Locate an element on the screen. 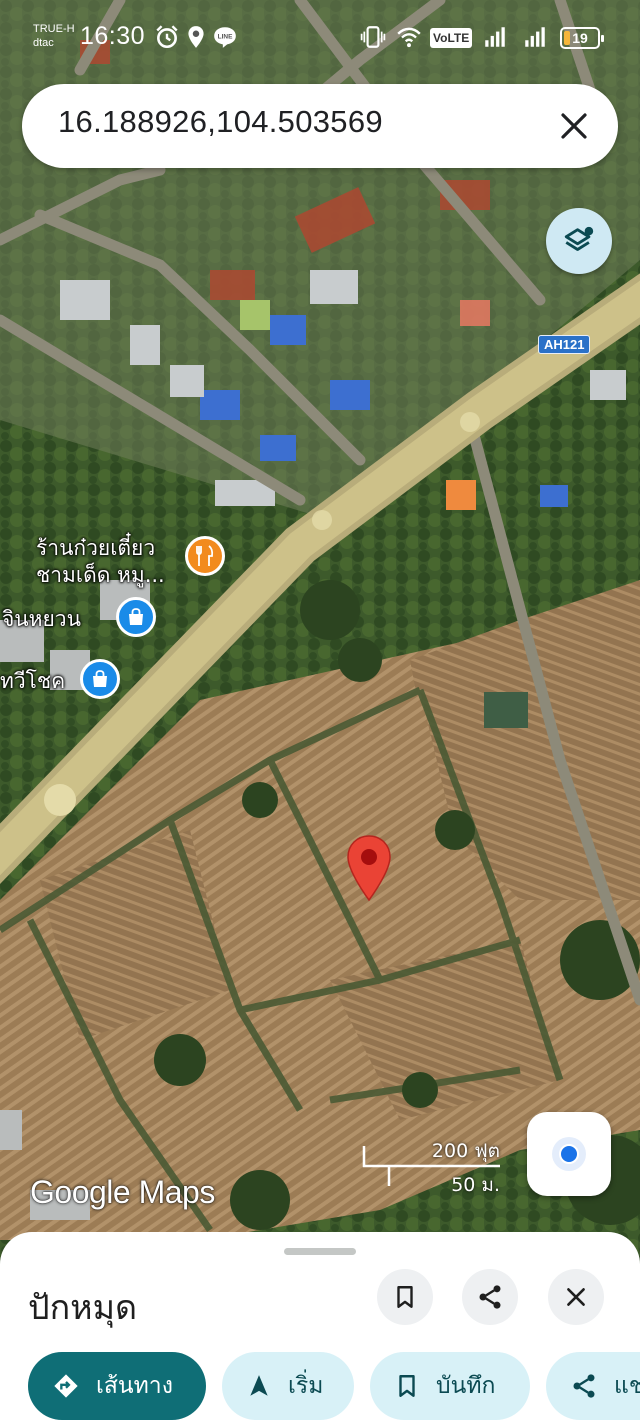 This screenshot has width=640, height=1425. search-bar: 16.188926,104.503569 is located at coordinates (320, 126).